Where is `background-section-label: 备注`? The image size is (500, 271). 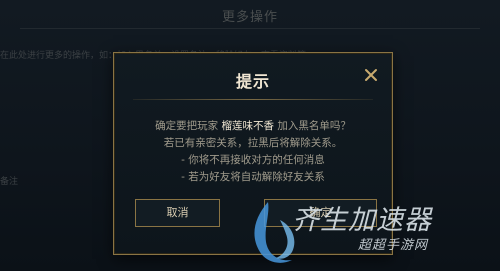
background-section-label: 备注 is located at coordinates (9, 182).